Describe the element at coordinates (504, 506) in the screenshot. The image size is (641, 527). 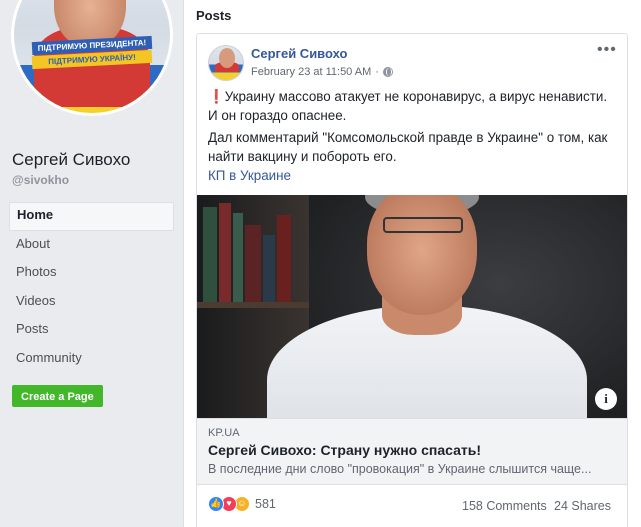
I see `comments-count: 158 Comments` at that location.